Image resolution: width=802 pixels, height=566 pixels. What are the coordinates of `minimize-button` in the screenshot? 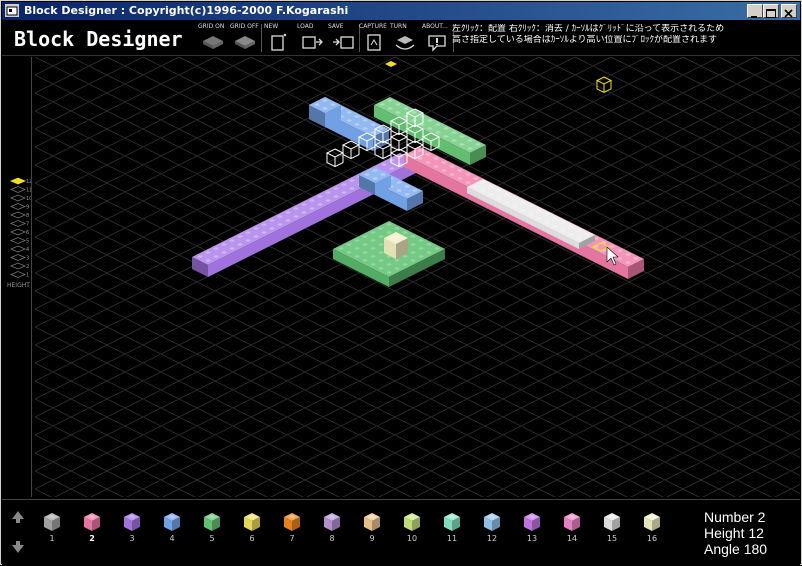 It's located at (755, 11).